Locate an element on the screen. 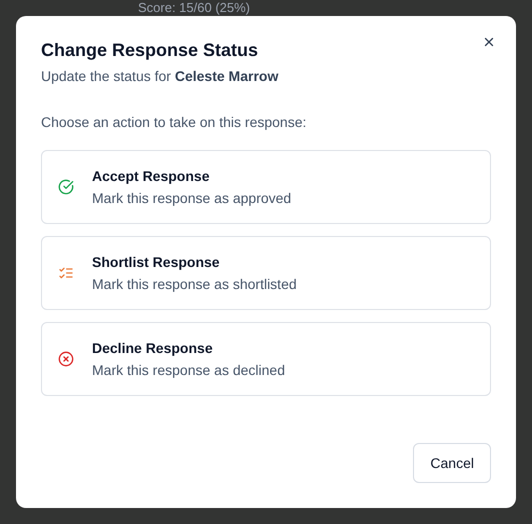 Image resolution: width=532 pixels, height=524 pixels. status-option: Accept Response Mark this response as approved is located at coordinates (266, 187).